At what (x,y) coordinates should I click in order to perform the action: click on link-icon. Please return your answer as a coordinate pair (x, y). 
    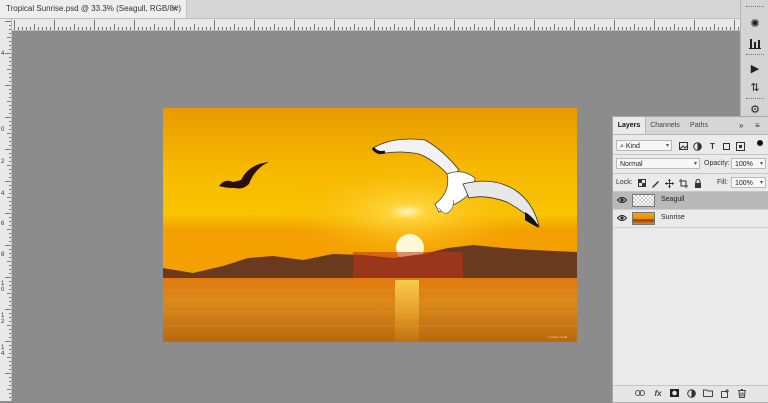
    Looking at the image, I should click on (640, 394).